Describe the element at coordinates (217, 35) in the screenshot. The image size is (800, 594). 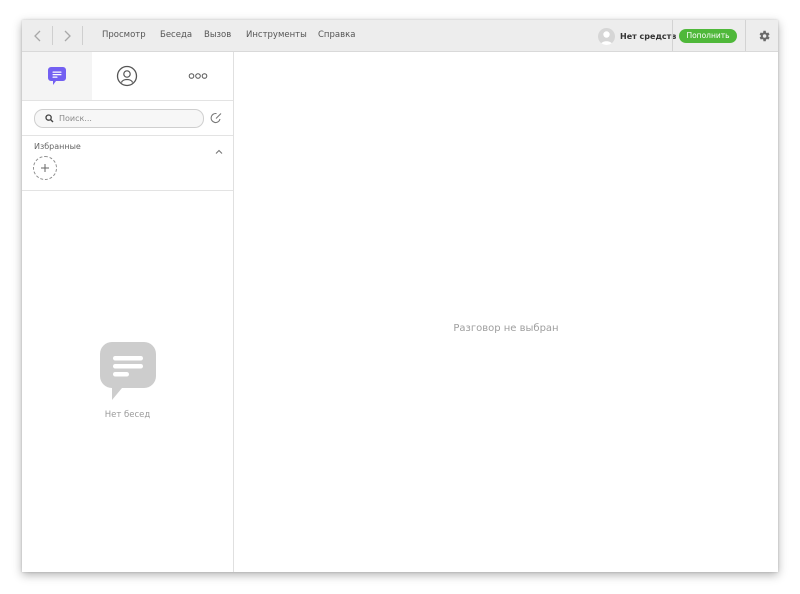
I see `menu-call: Вызов` at that location.